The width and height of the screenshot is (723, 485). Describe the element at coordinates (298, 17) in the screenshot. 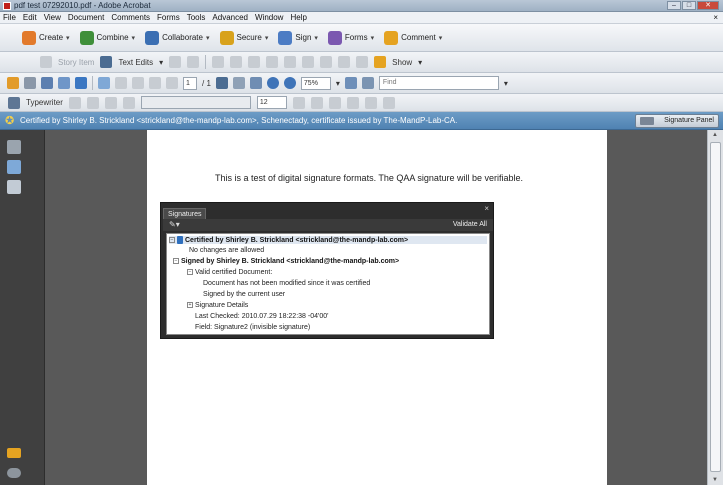

I see `menu-help: Help` at that location.